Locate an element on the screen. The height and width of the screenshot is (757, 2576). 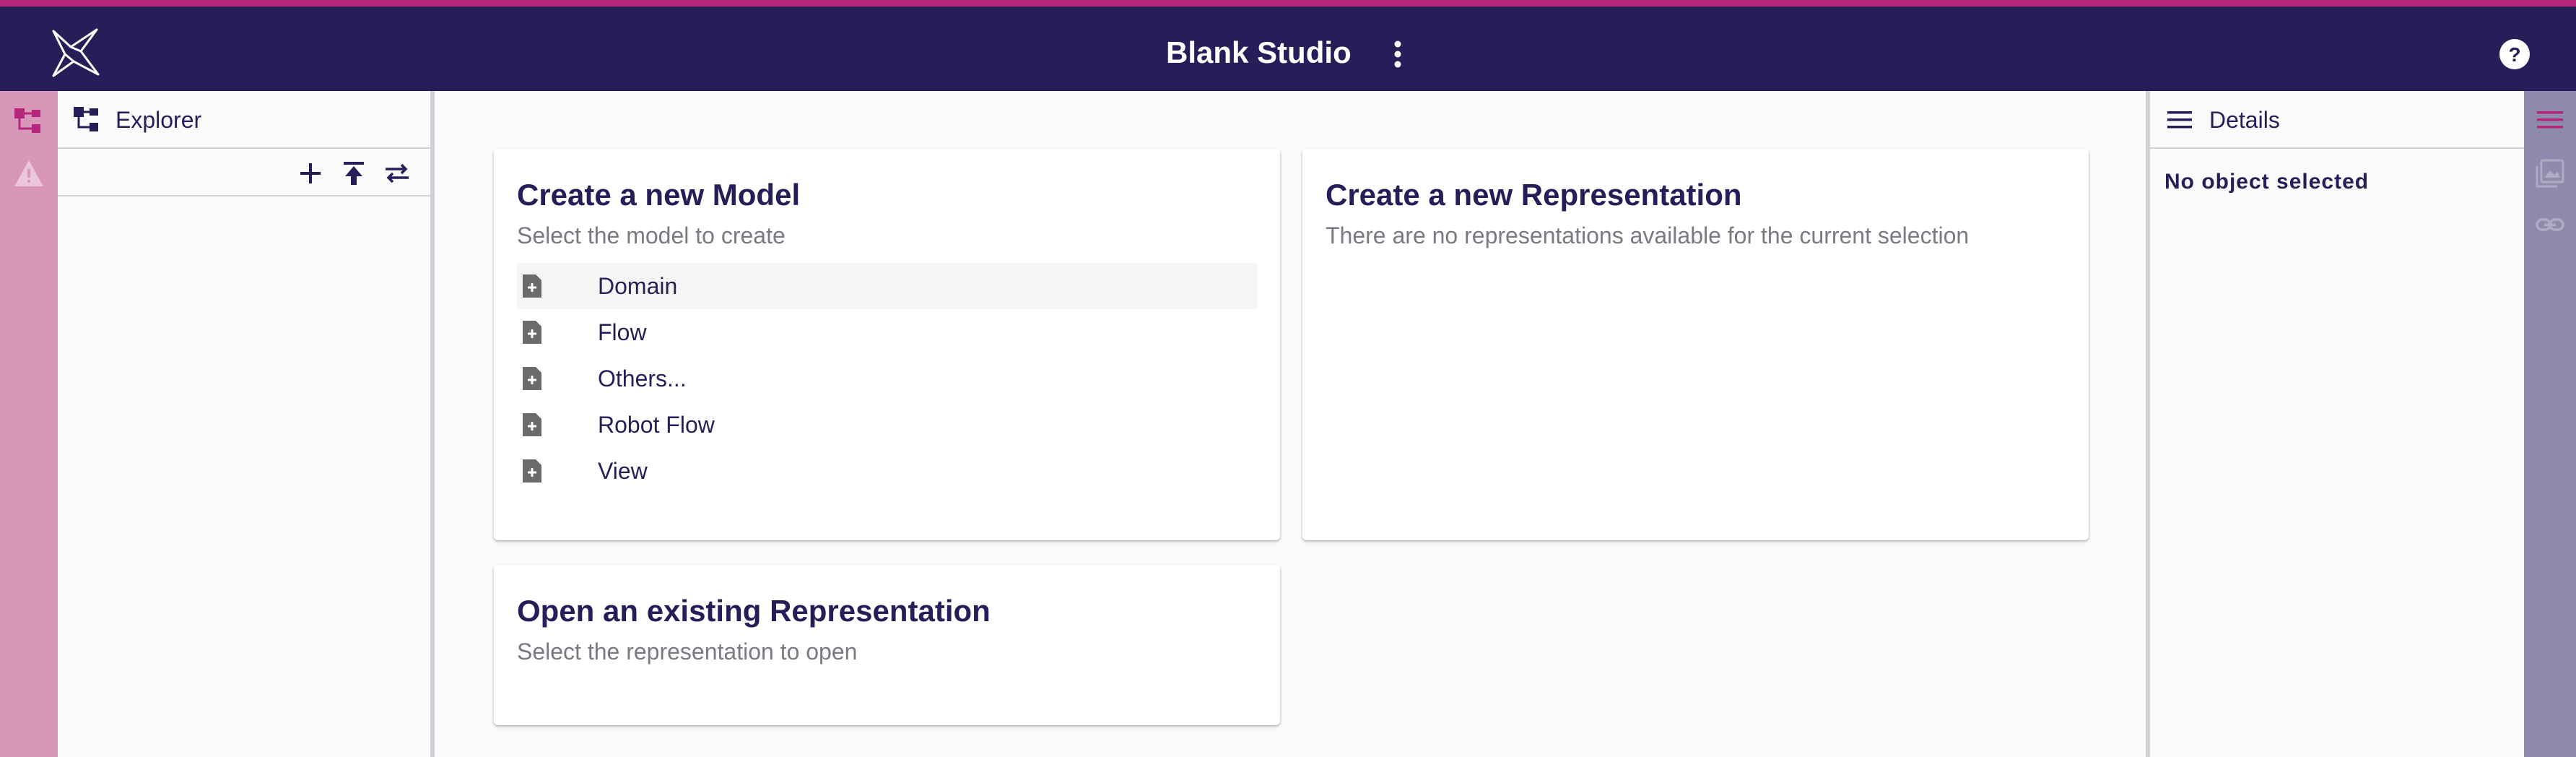
app-header: Blank Studio ? is located at coordinates (1288, 49).